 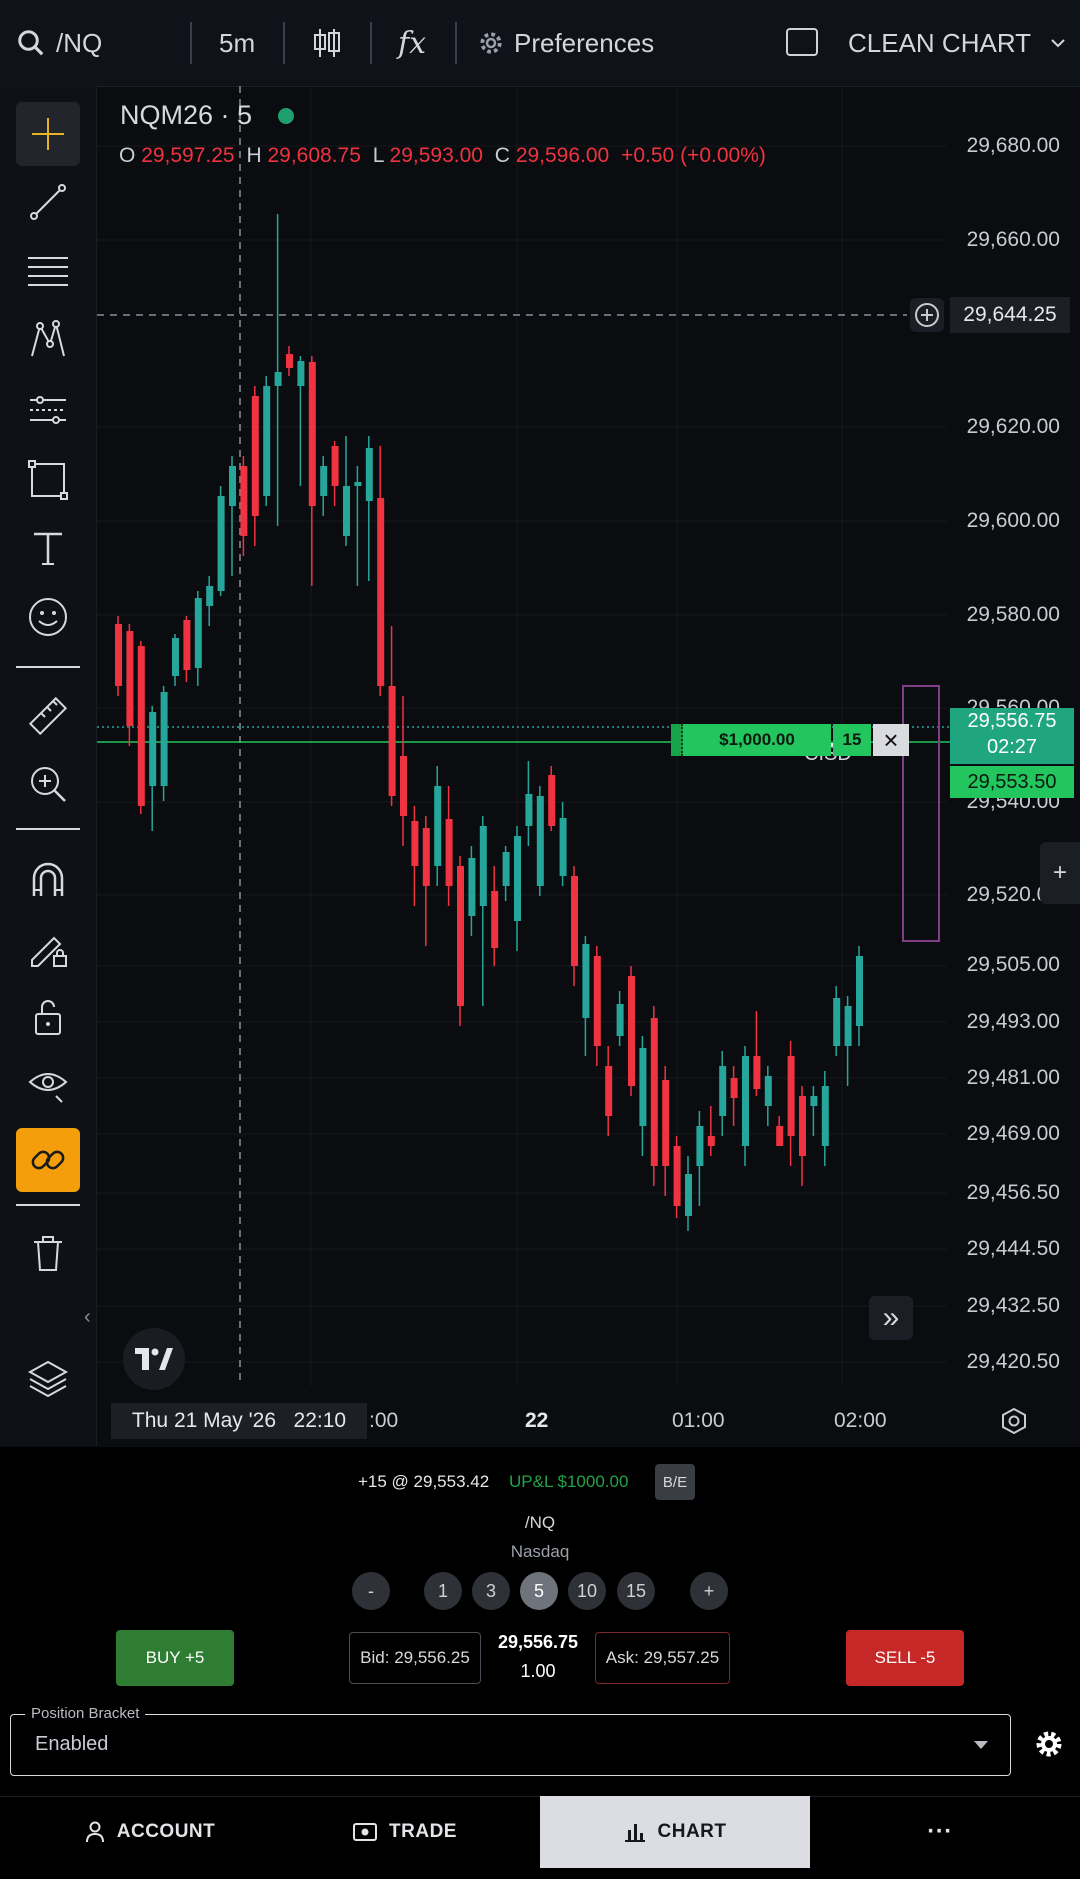 I want to click on last-trade-price: 29,556.75, so click(x=538, y=1642).